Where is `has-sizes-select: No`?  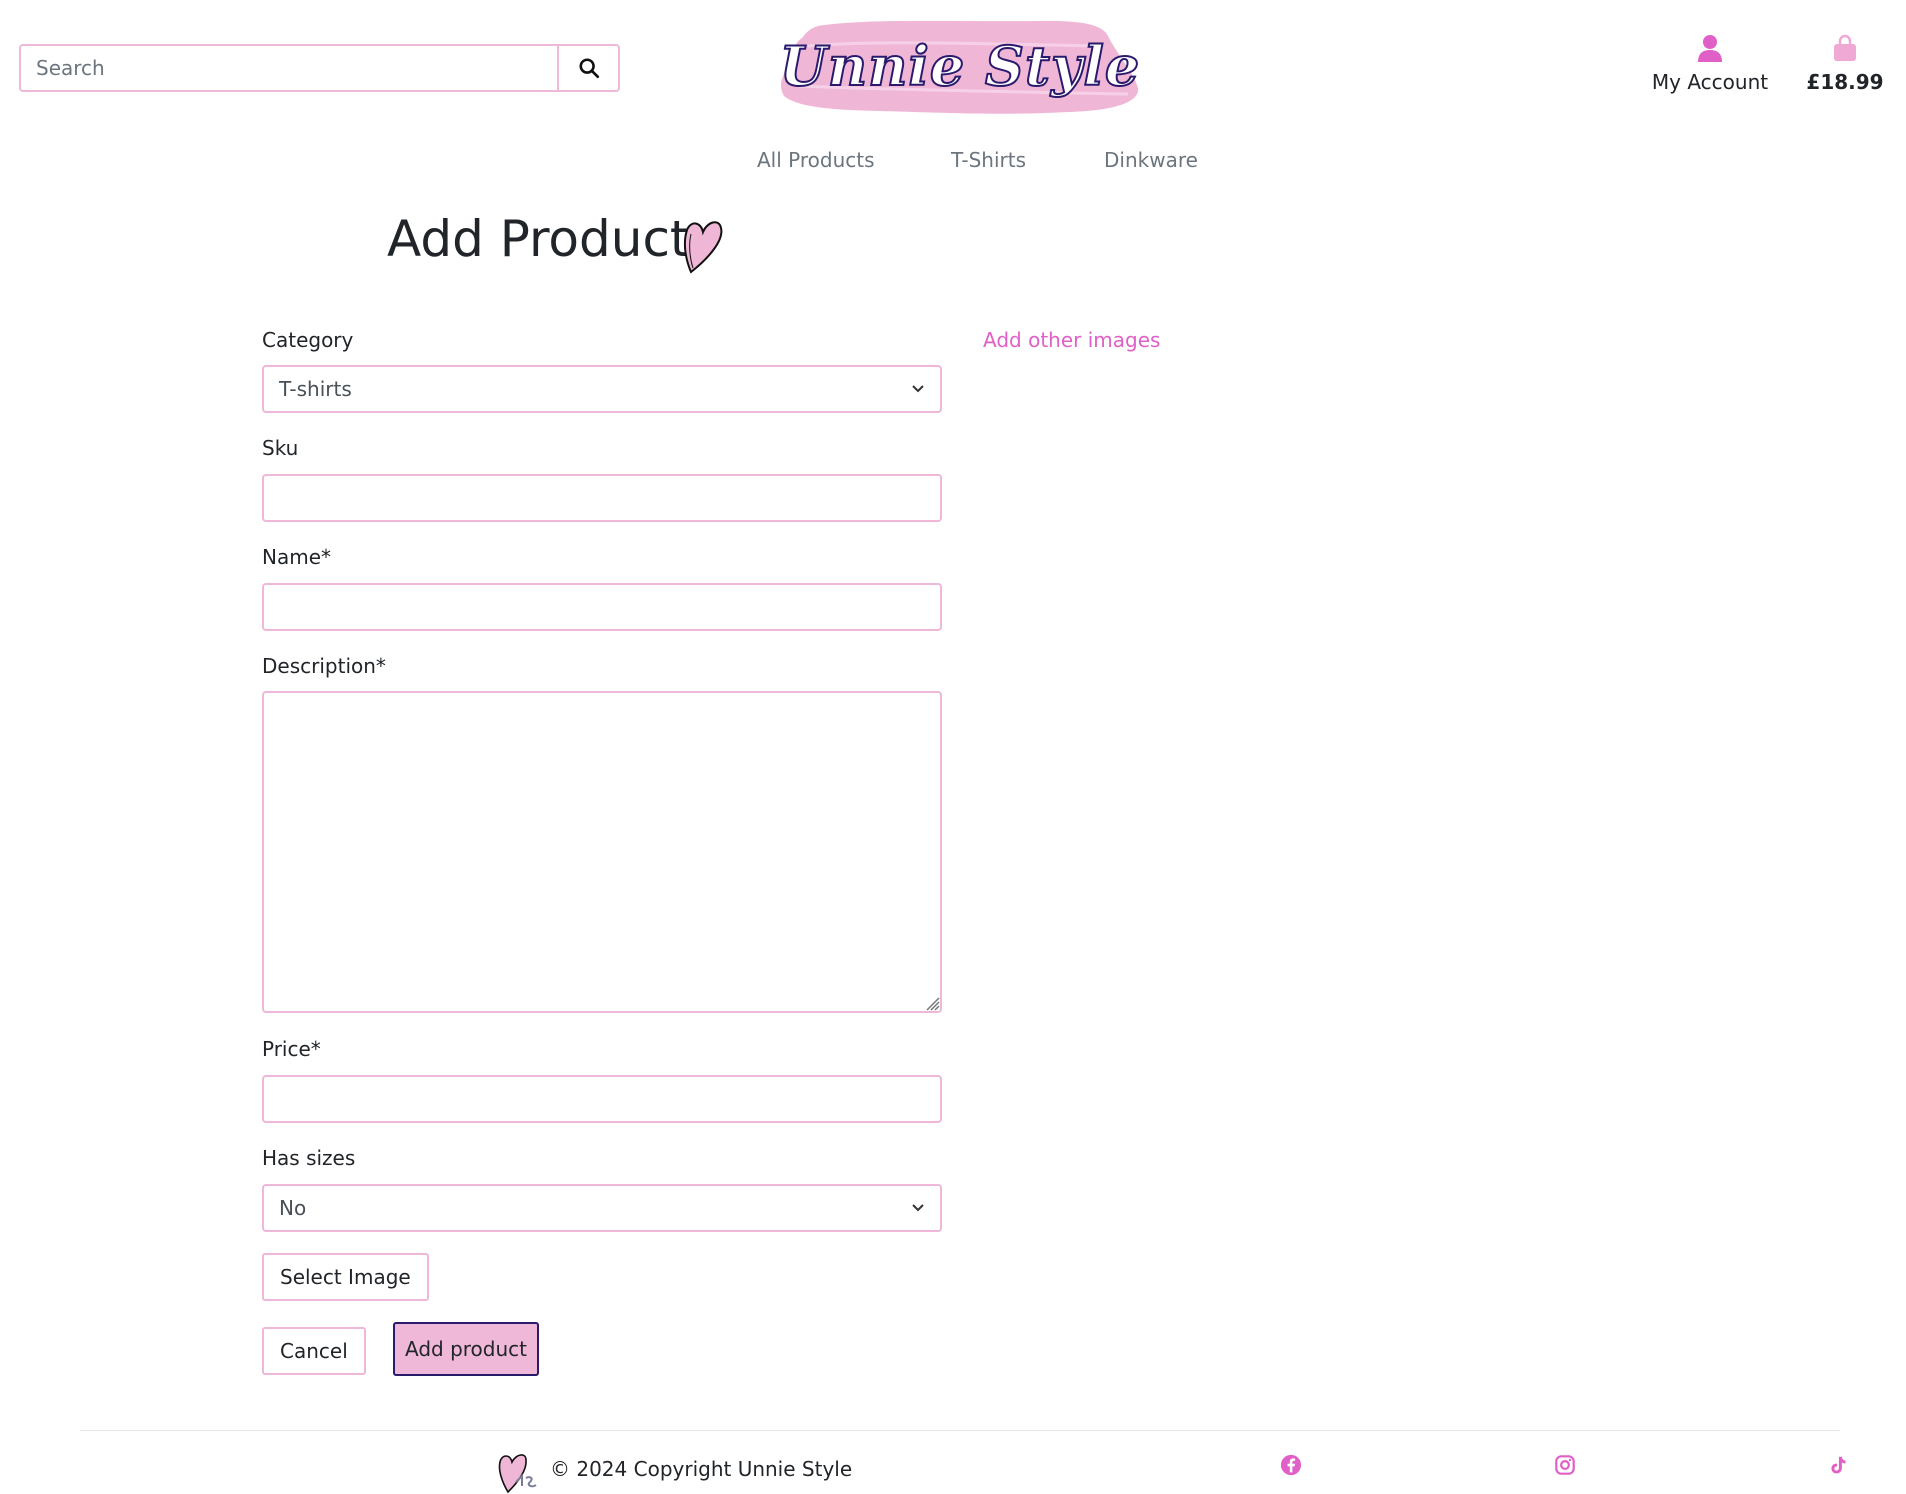
has-sizes-select: No is located at coordinates (602, 1208).